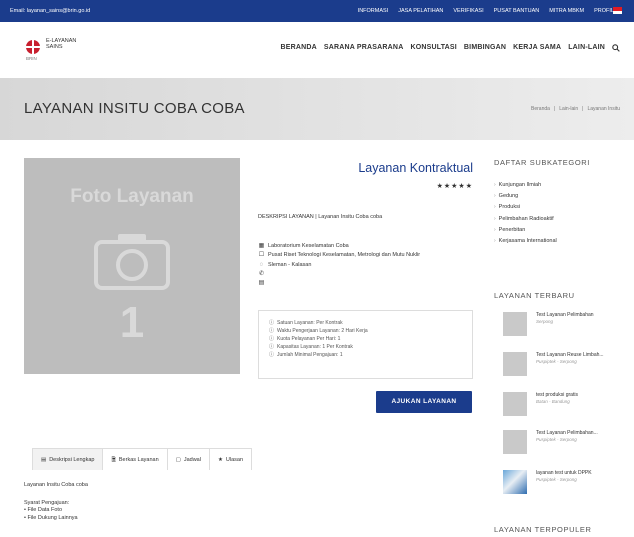 The width and height of the screenshot is (634, 537). I want to click on content-summary: Layanan Insitu Coba coba, so click(56, 485).